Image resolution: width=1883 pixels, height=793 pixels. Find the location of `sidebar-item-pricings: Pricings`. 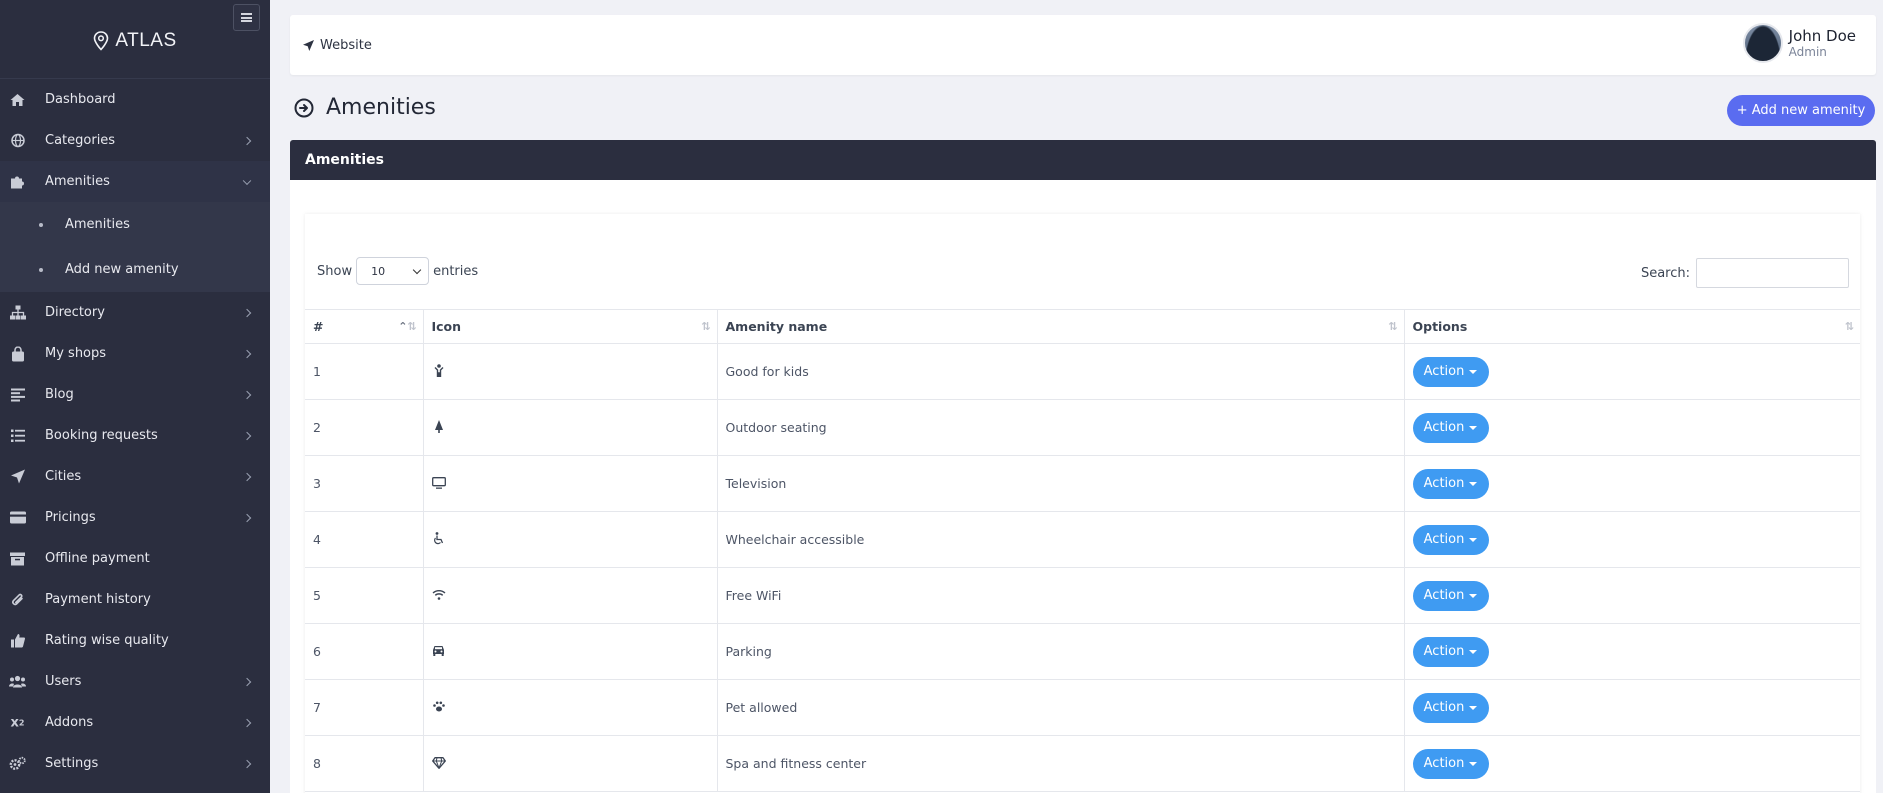

sidebar-item-pricings: Pricings is located at coordinates (135, 517).